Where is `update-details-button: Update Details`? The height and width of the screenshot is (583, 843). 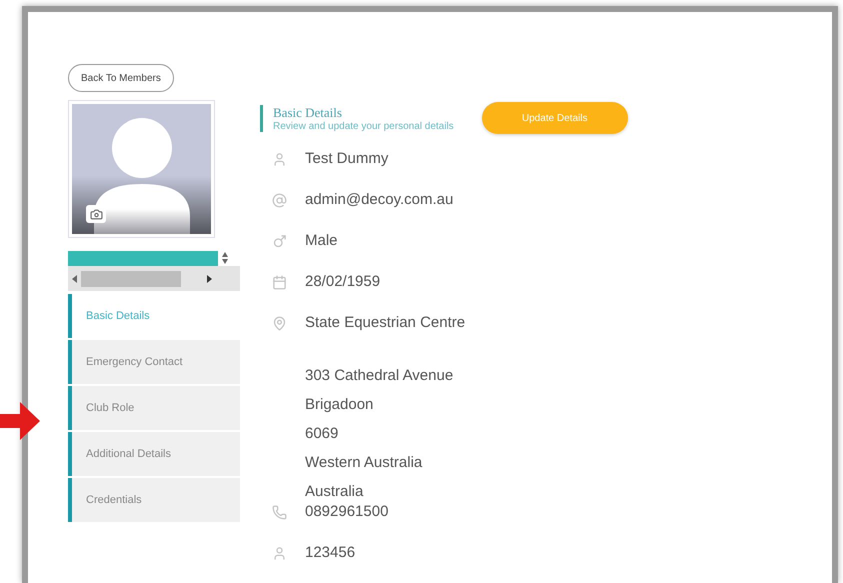 update-details-button: Update Details is located at coordinates (555, 118).